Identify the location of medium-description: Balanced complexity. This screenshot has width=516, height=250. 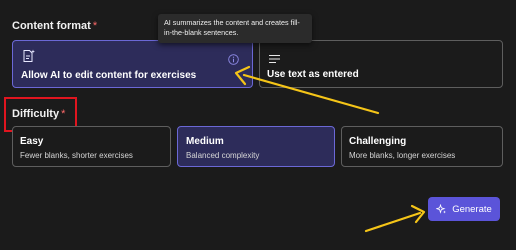
(223, 155).